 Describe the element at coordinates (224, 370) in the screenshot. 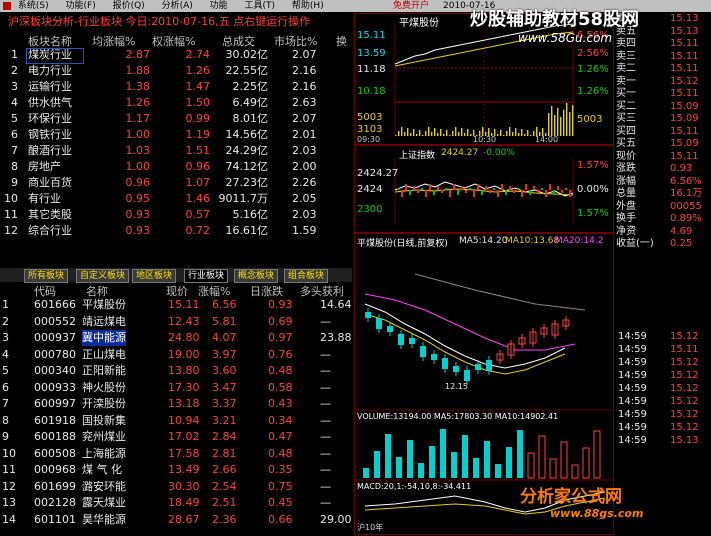

I see `stock-change-pct: 3.60` at that location.